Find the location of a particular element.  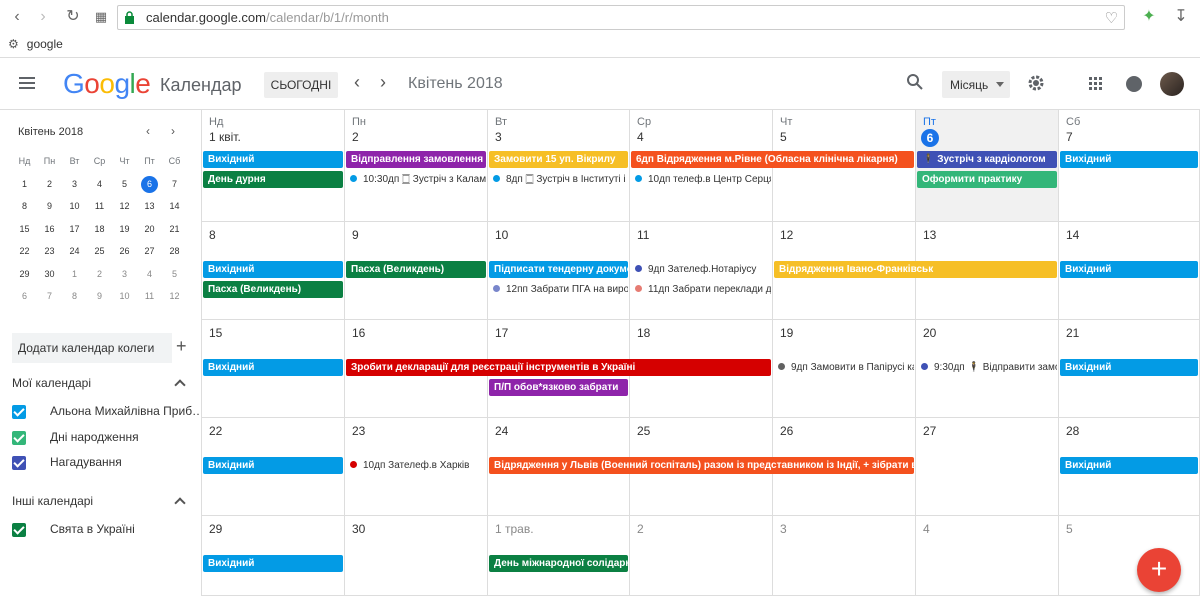

mini-day: 5 is located at coordinates (124, 184).